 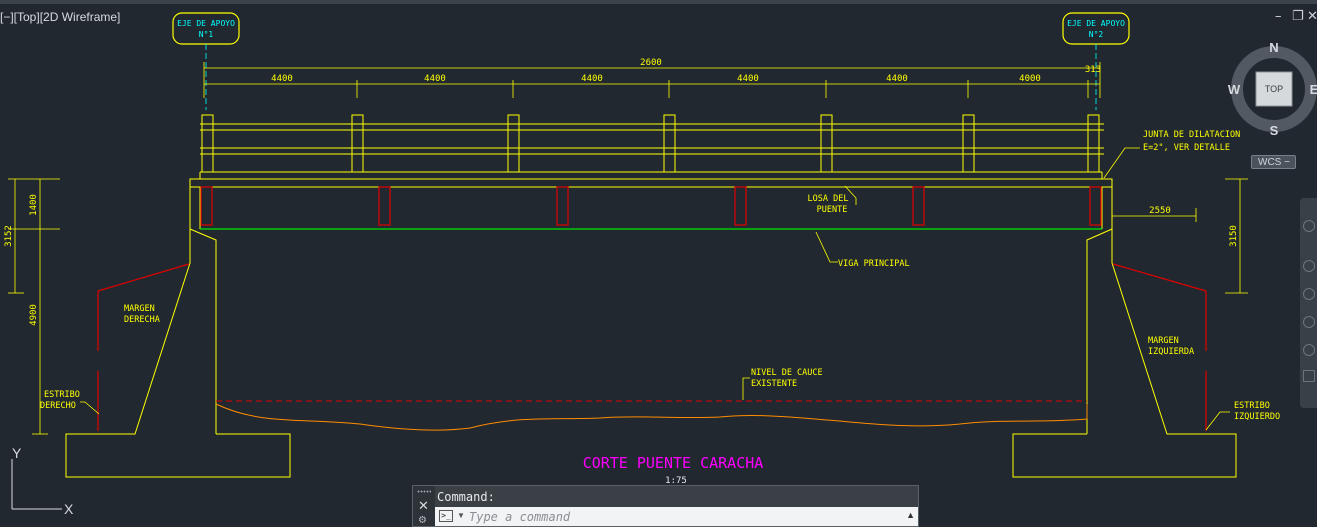 I want to click on dim-span-7: 313, so click(x=1093, y=70).